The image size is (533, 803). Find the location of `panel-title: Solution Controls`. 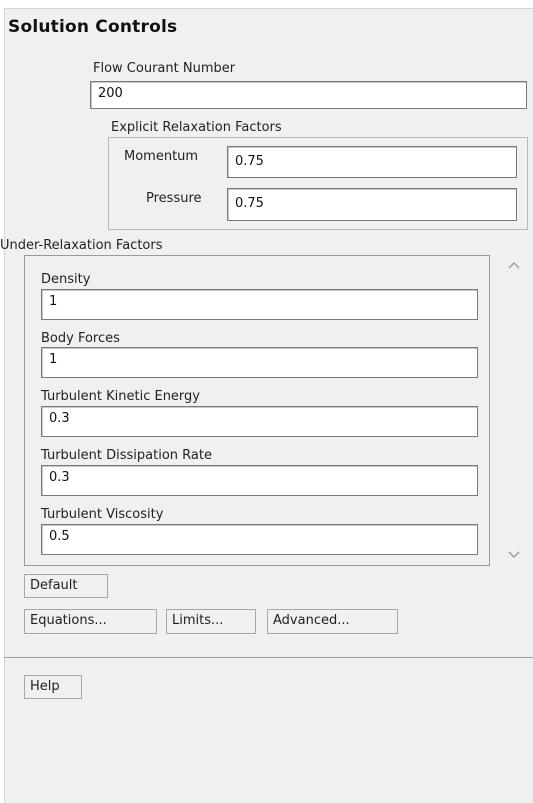

panel-title: Solution Controls is located at coordinates (93, 27).